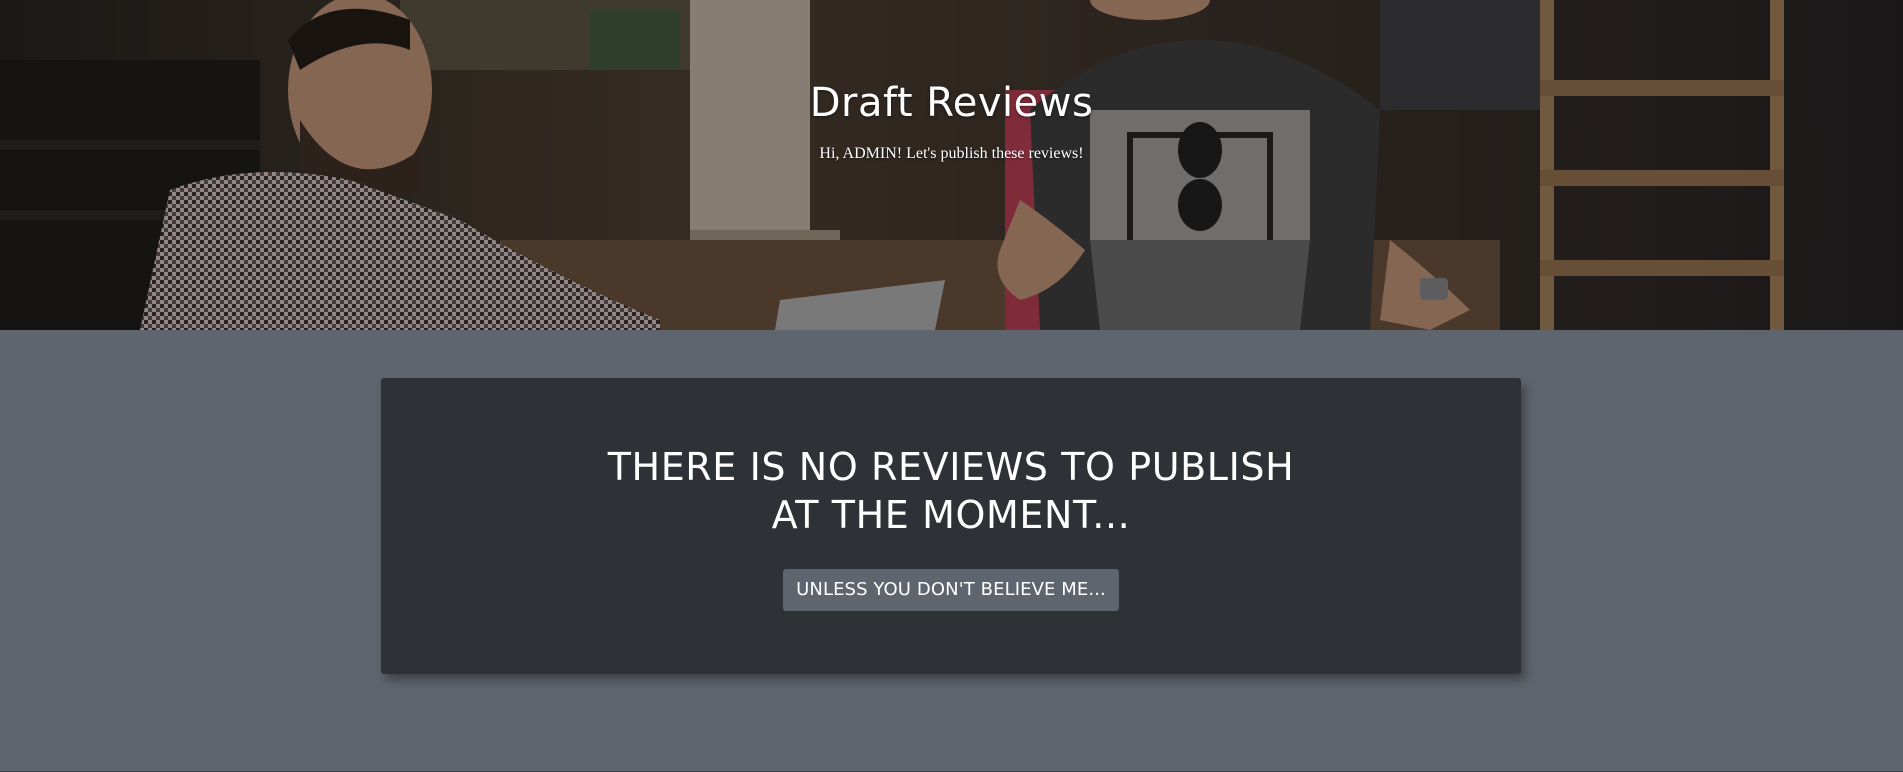 The width and height of the screenshot is (1903, 772). Describe the element at coordinates (951, 103) in the screenshot. I see `page-title: Draft Reviews` at that location.